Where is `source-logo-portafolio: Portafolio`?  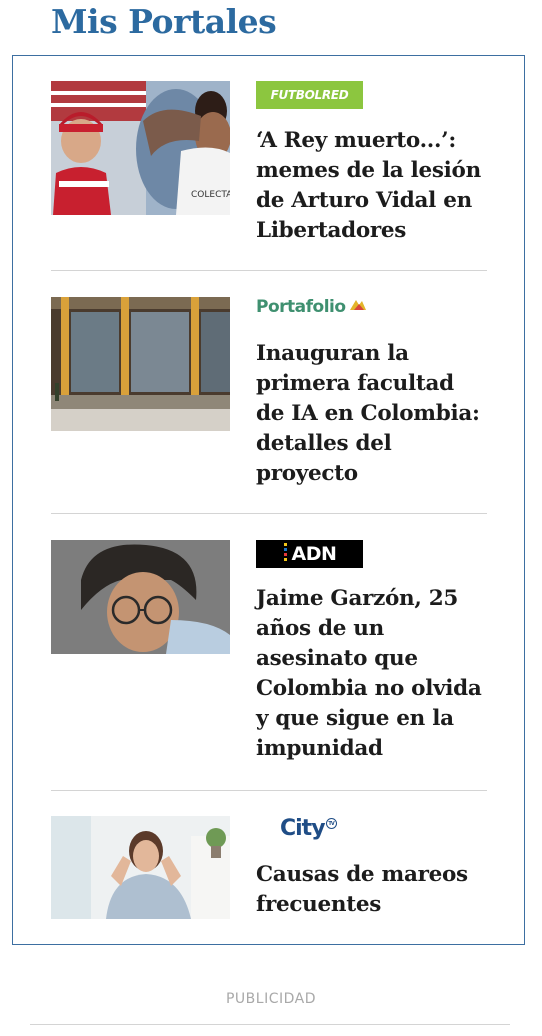 source-logo-portafolio: Portafolio is located at coordinates (312, 307).